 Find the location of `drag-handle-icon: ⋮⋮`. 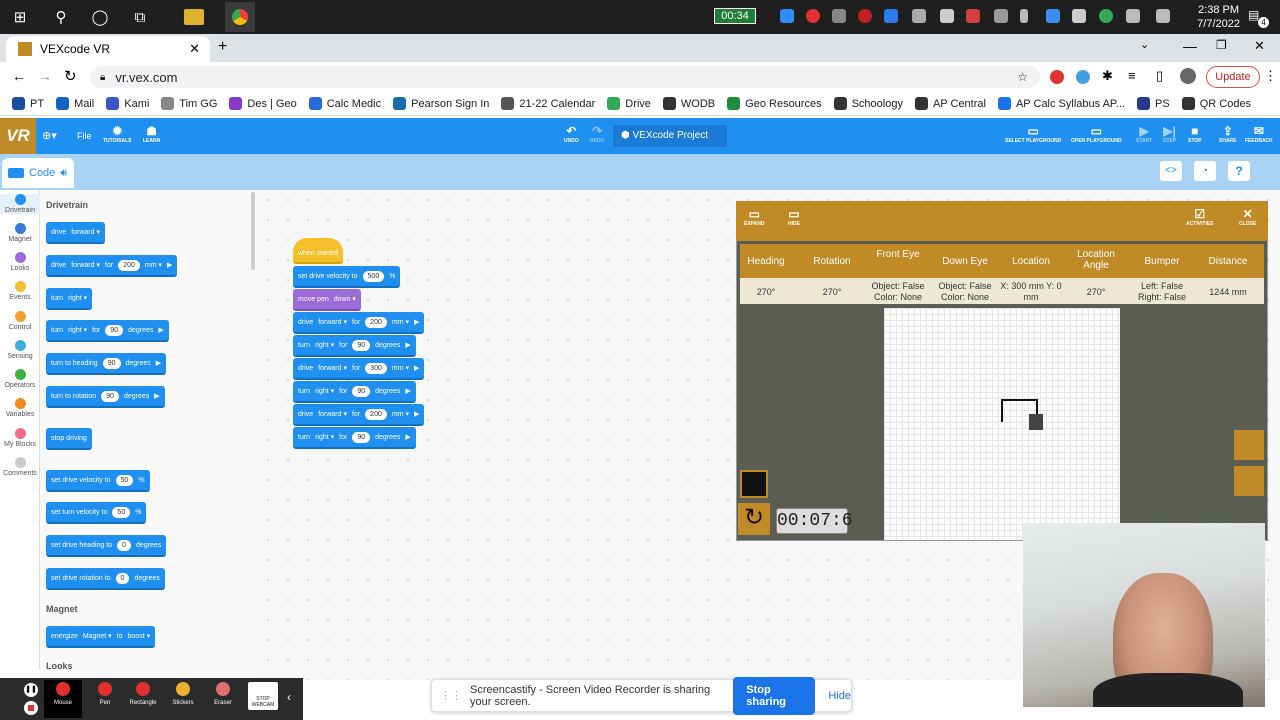

drag-handle-icon: ⋮⋮ is located at coordinates (451, 695).